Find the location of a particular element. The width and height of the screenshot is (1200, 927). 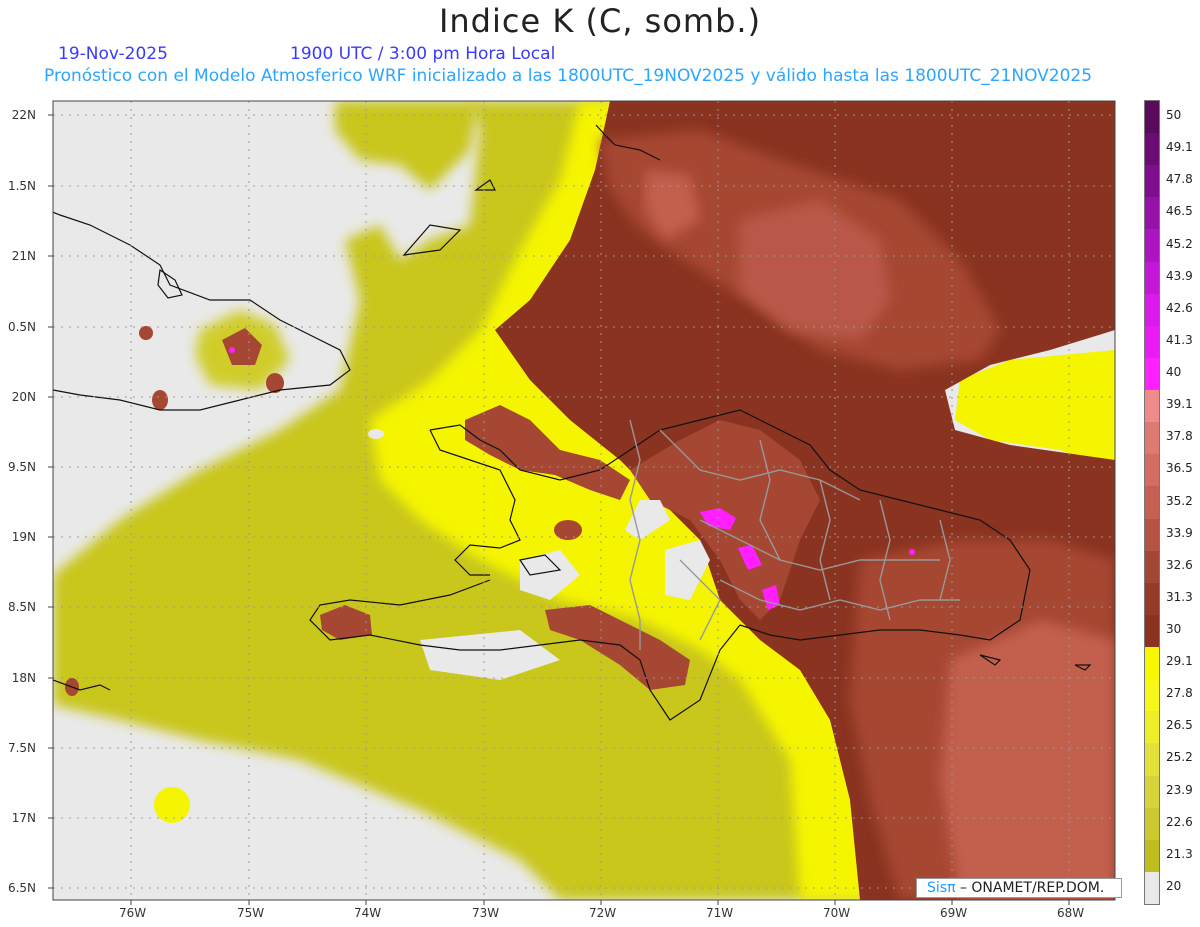

colorbar-label: 23.9 is located at coordinates (1179, 789).